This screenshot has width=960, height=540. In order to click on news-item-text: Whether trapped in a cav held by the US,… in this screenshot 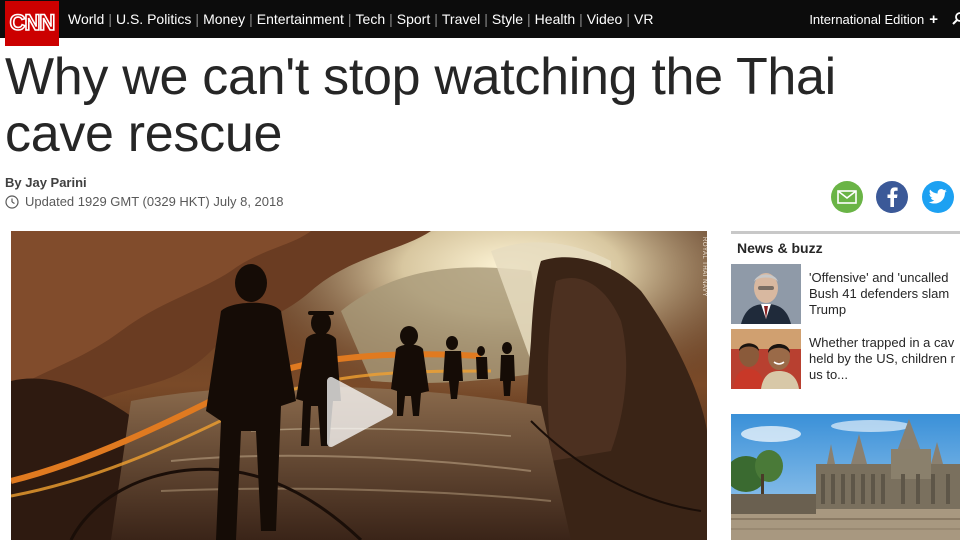, I will do `click(884, 359)`.